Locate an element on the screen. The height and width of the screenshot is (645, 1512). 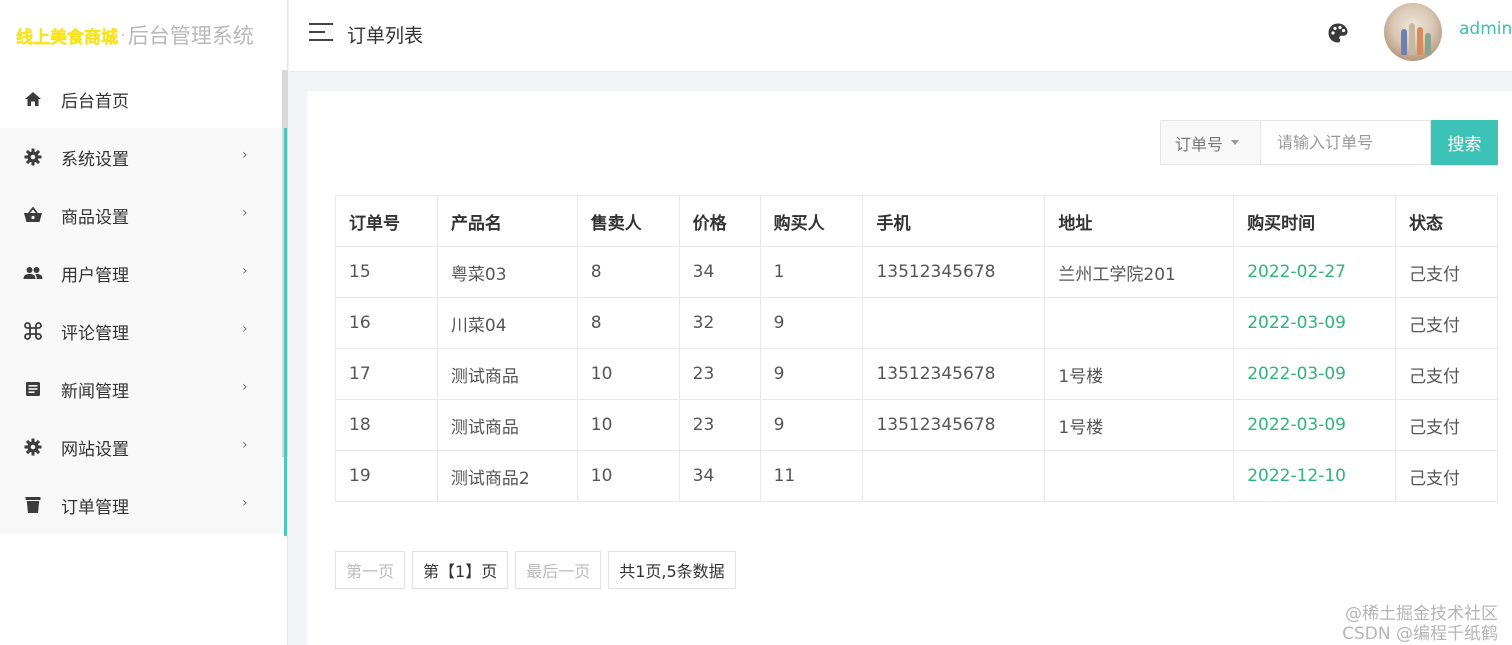
pagination: 第一页 第【1】页 最后一页 共1页,5条数据 is located at coordinates (539, 570).